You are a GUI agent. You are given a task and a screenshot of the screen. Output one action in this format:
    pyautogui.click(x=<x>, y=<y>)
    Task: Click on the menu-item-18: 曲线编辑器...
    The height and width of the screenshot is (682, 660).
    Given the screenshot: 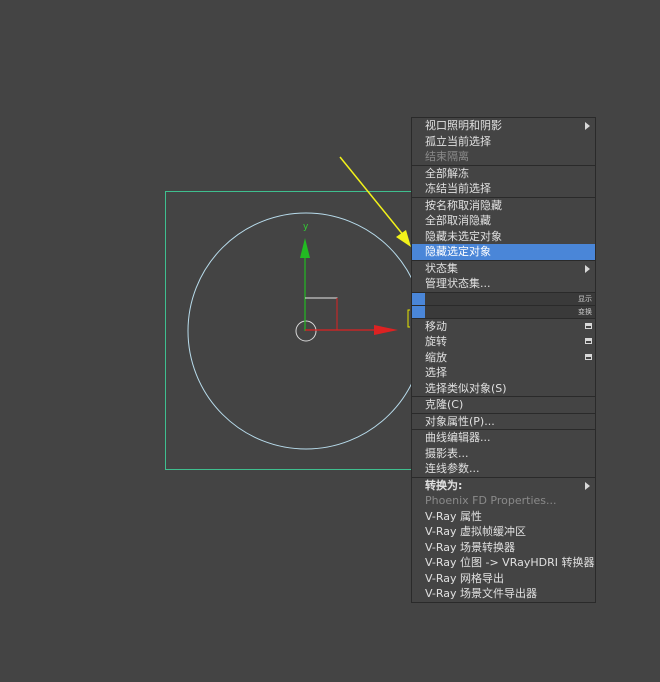 What is the action you would take?
    pyautogui.click(x=503, y=438)
    